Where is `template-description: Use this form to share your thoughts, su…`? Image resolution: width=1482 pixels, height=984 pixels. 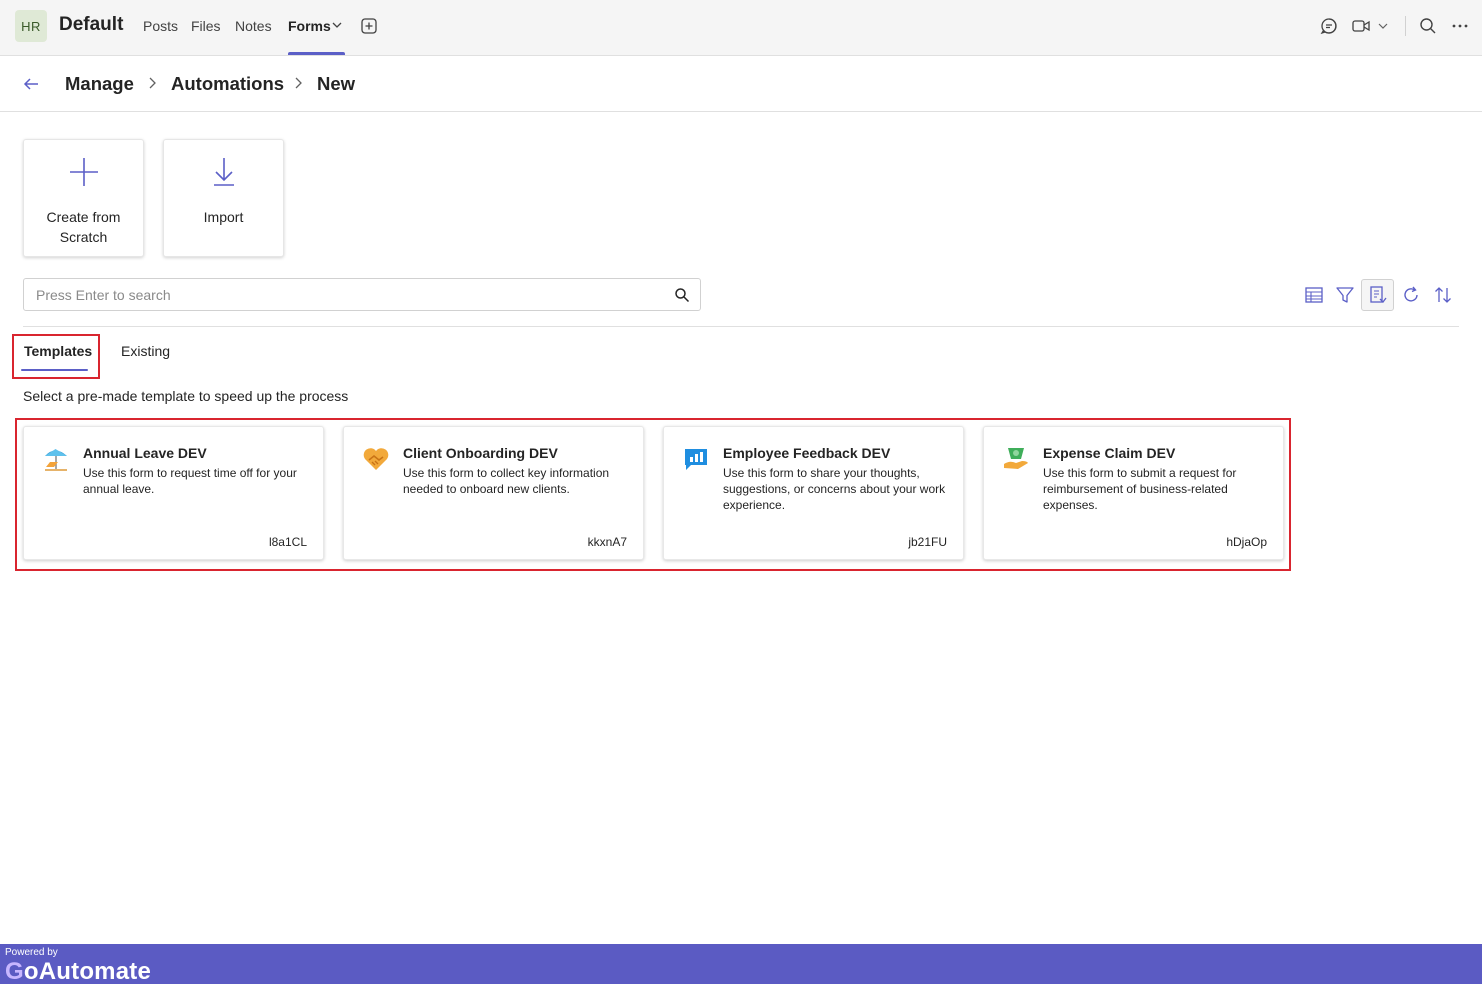
template-description: Use this form to share your thoughts, su… is located at coordinates (834, 489).